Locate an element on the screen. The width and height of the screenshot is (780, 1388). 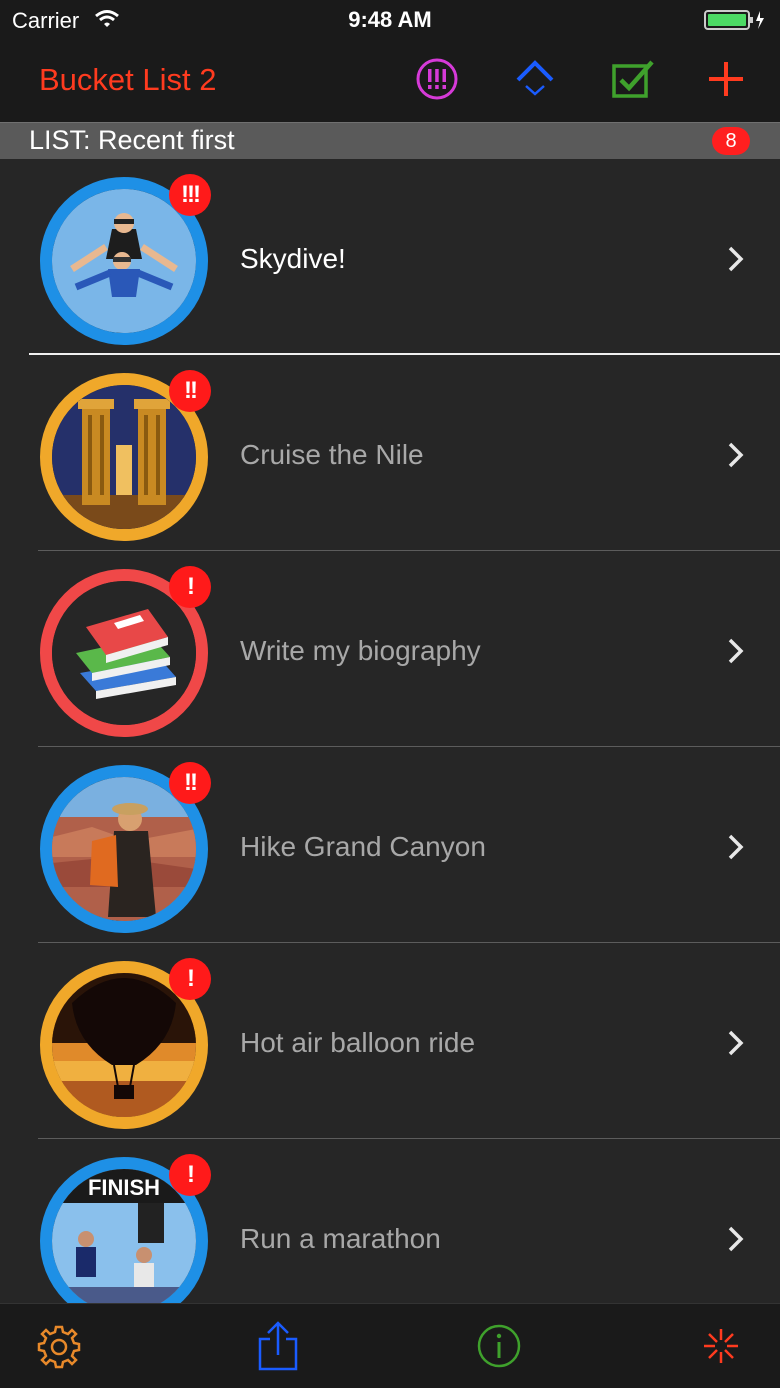
info-icon is located at coordinates (499, 1346).